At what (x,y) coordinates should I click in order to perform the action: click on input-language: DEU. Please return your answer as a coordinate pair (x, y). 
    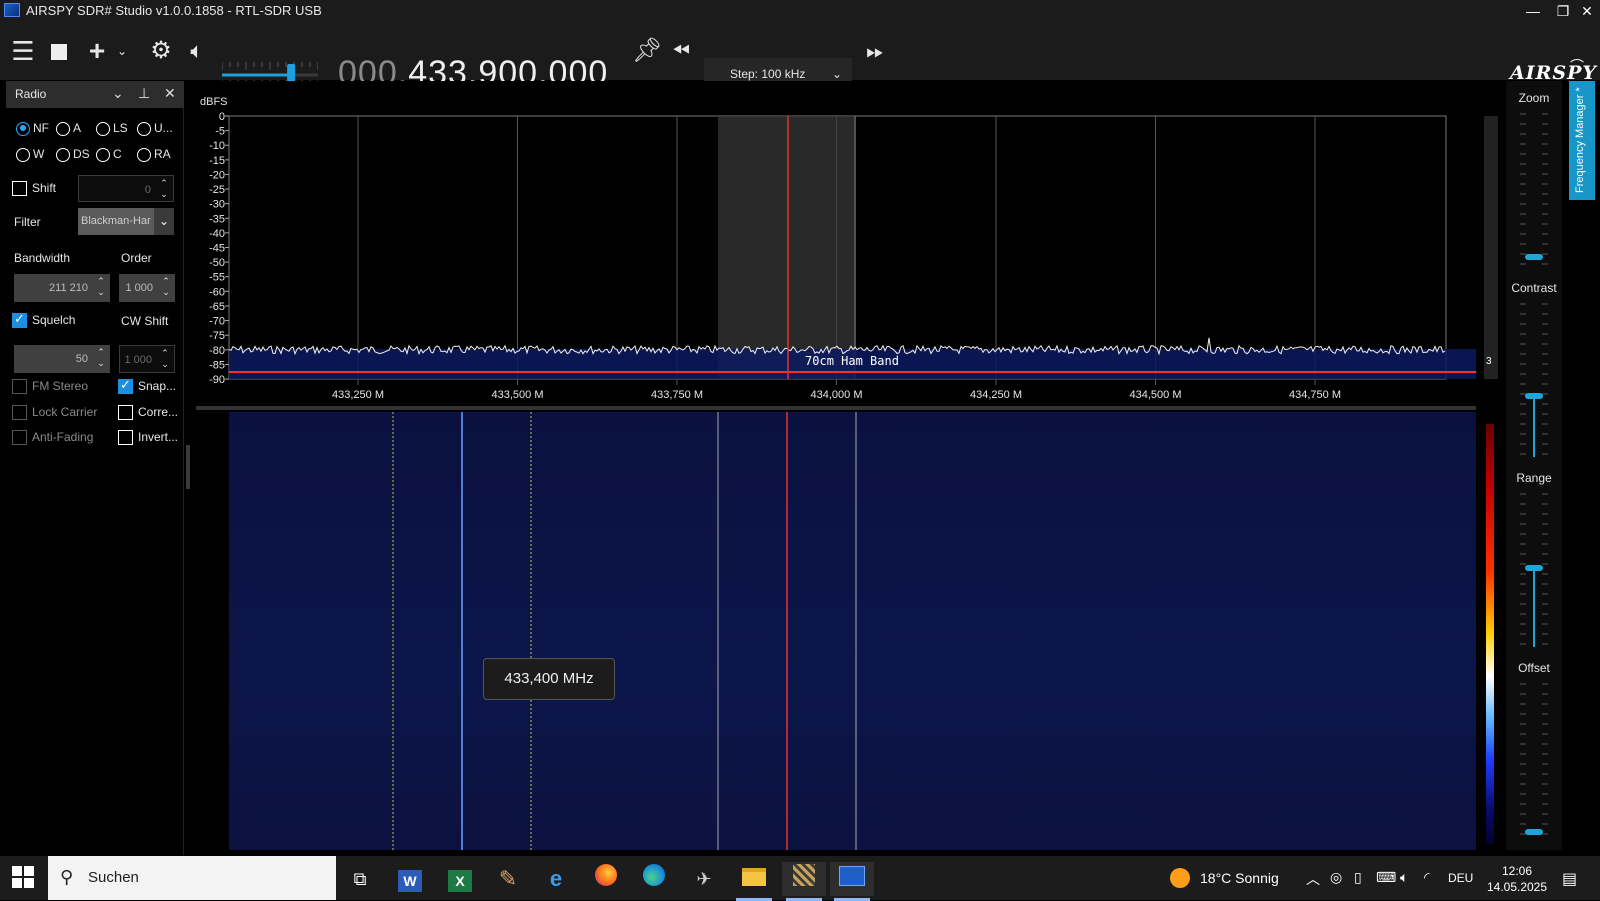
    Looking at the image, I should click on (1460, 878).